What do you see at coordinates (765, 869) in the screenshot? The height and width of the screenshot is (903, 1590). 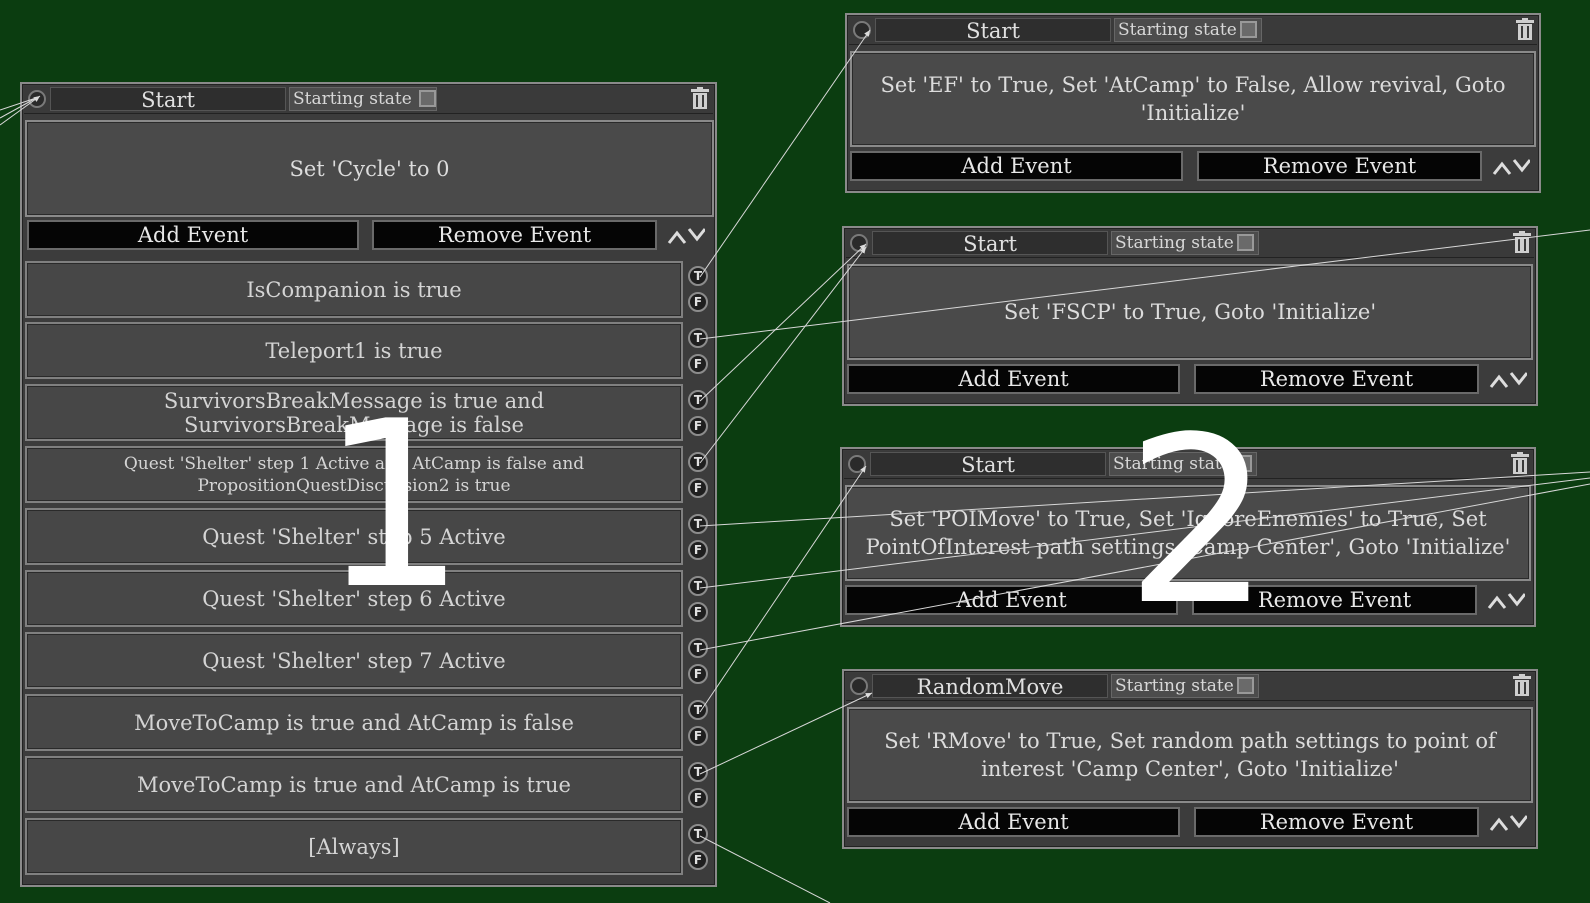 I see `wire-always` at bounding box center [765, 869].